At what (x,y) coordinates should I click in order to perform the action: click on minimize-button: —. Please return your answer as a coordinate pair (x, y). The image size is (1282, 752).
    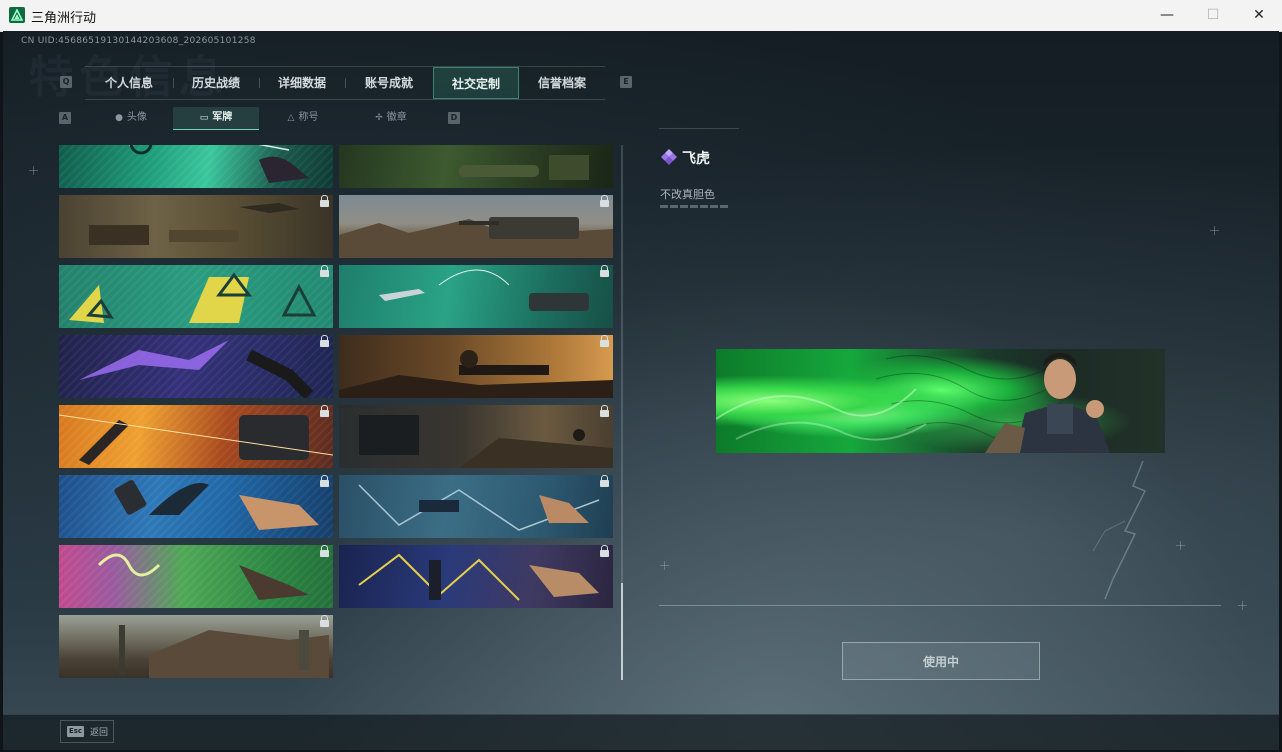
    Looking at the image, I should click on (1167, 15).